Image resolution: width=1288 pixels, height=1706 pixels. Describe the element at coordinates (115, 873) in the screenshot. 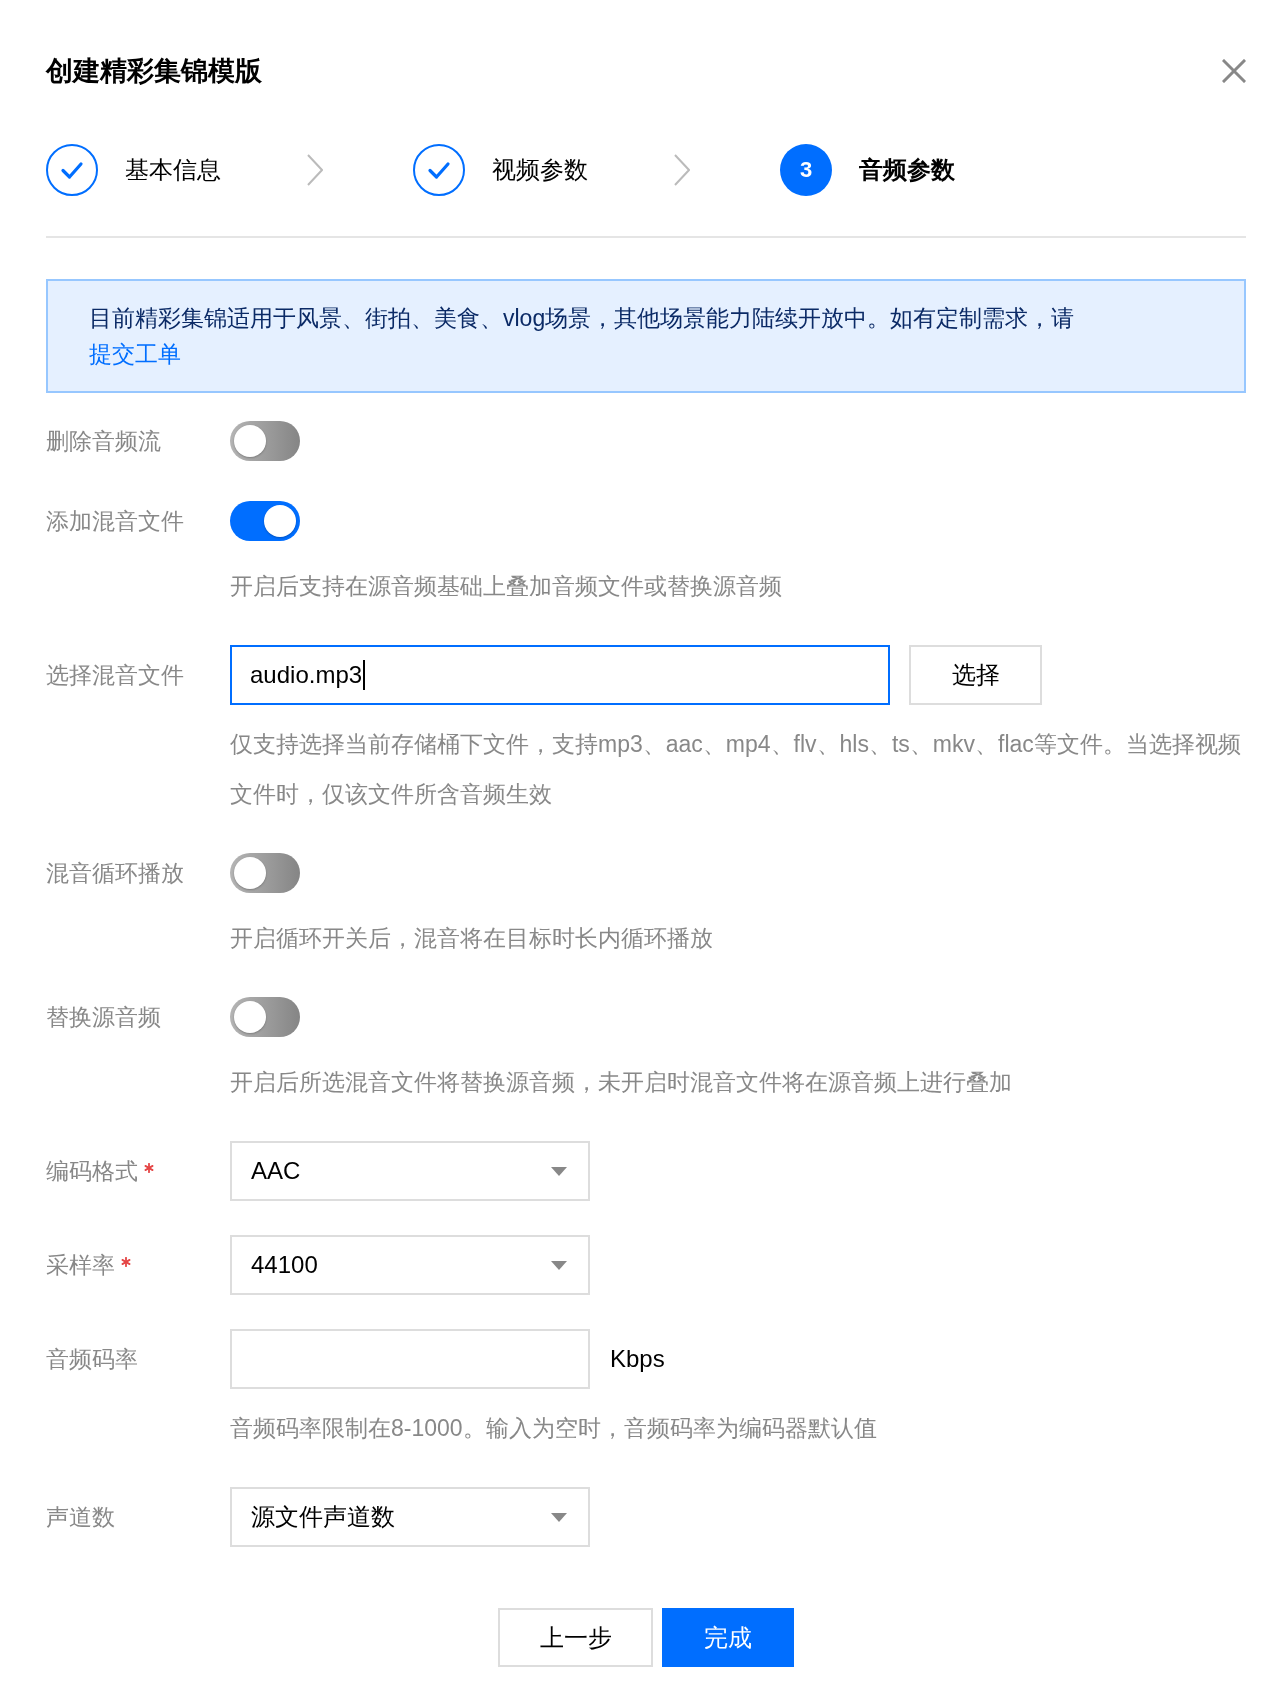

I see `field-label: 混音循环播放` at that location.